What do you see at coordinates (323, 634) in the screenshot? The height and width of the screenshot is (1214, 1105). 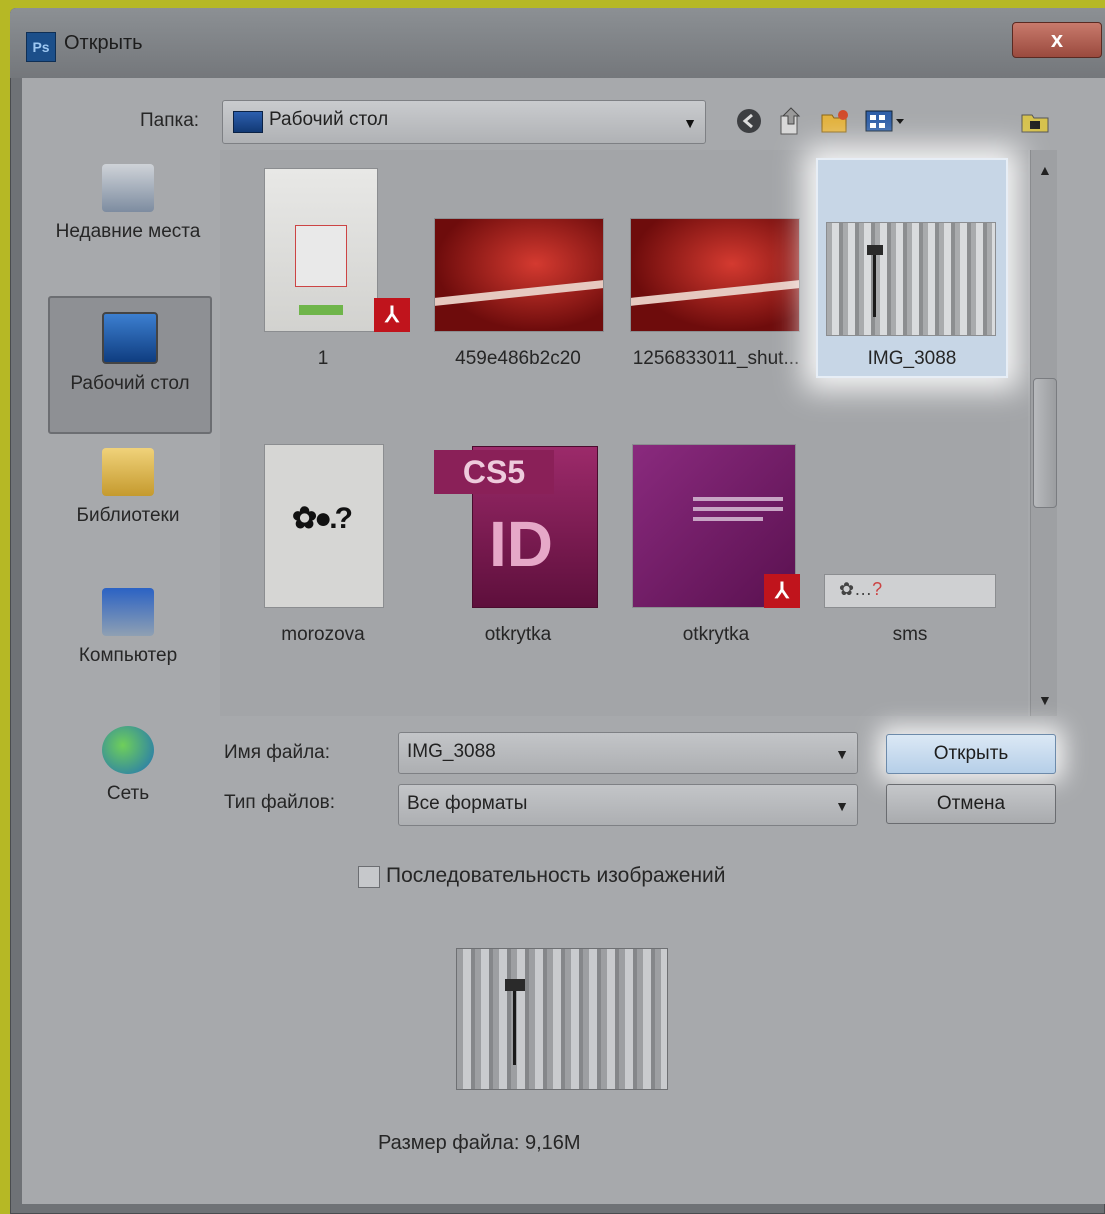 I see `file-name: morozova` at bounding box center [323, 634].